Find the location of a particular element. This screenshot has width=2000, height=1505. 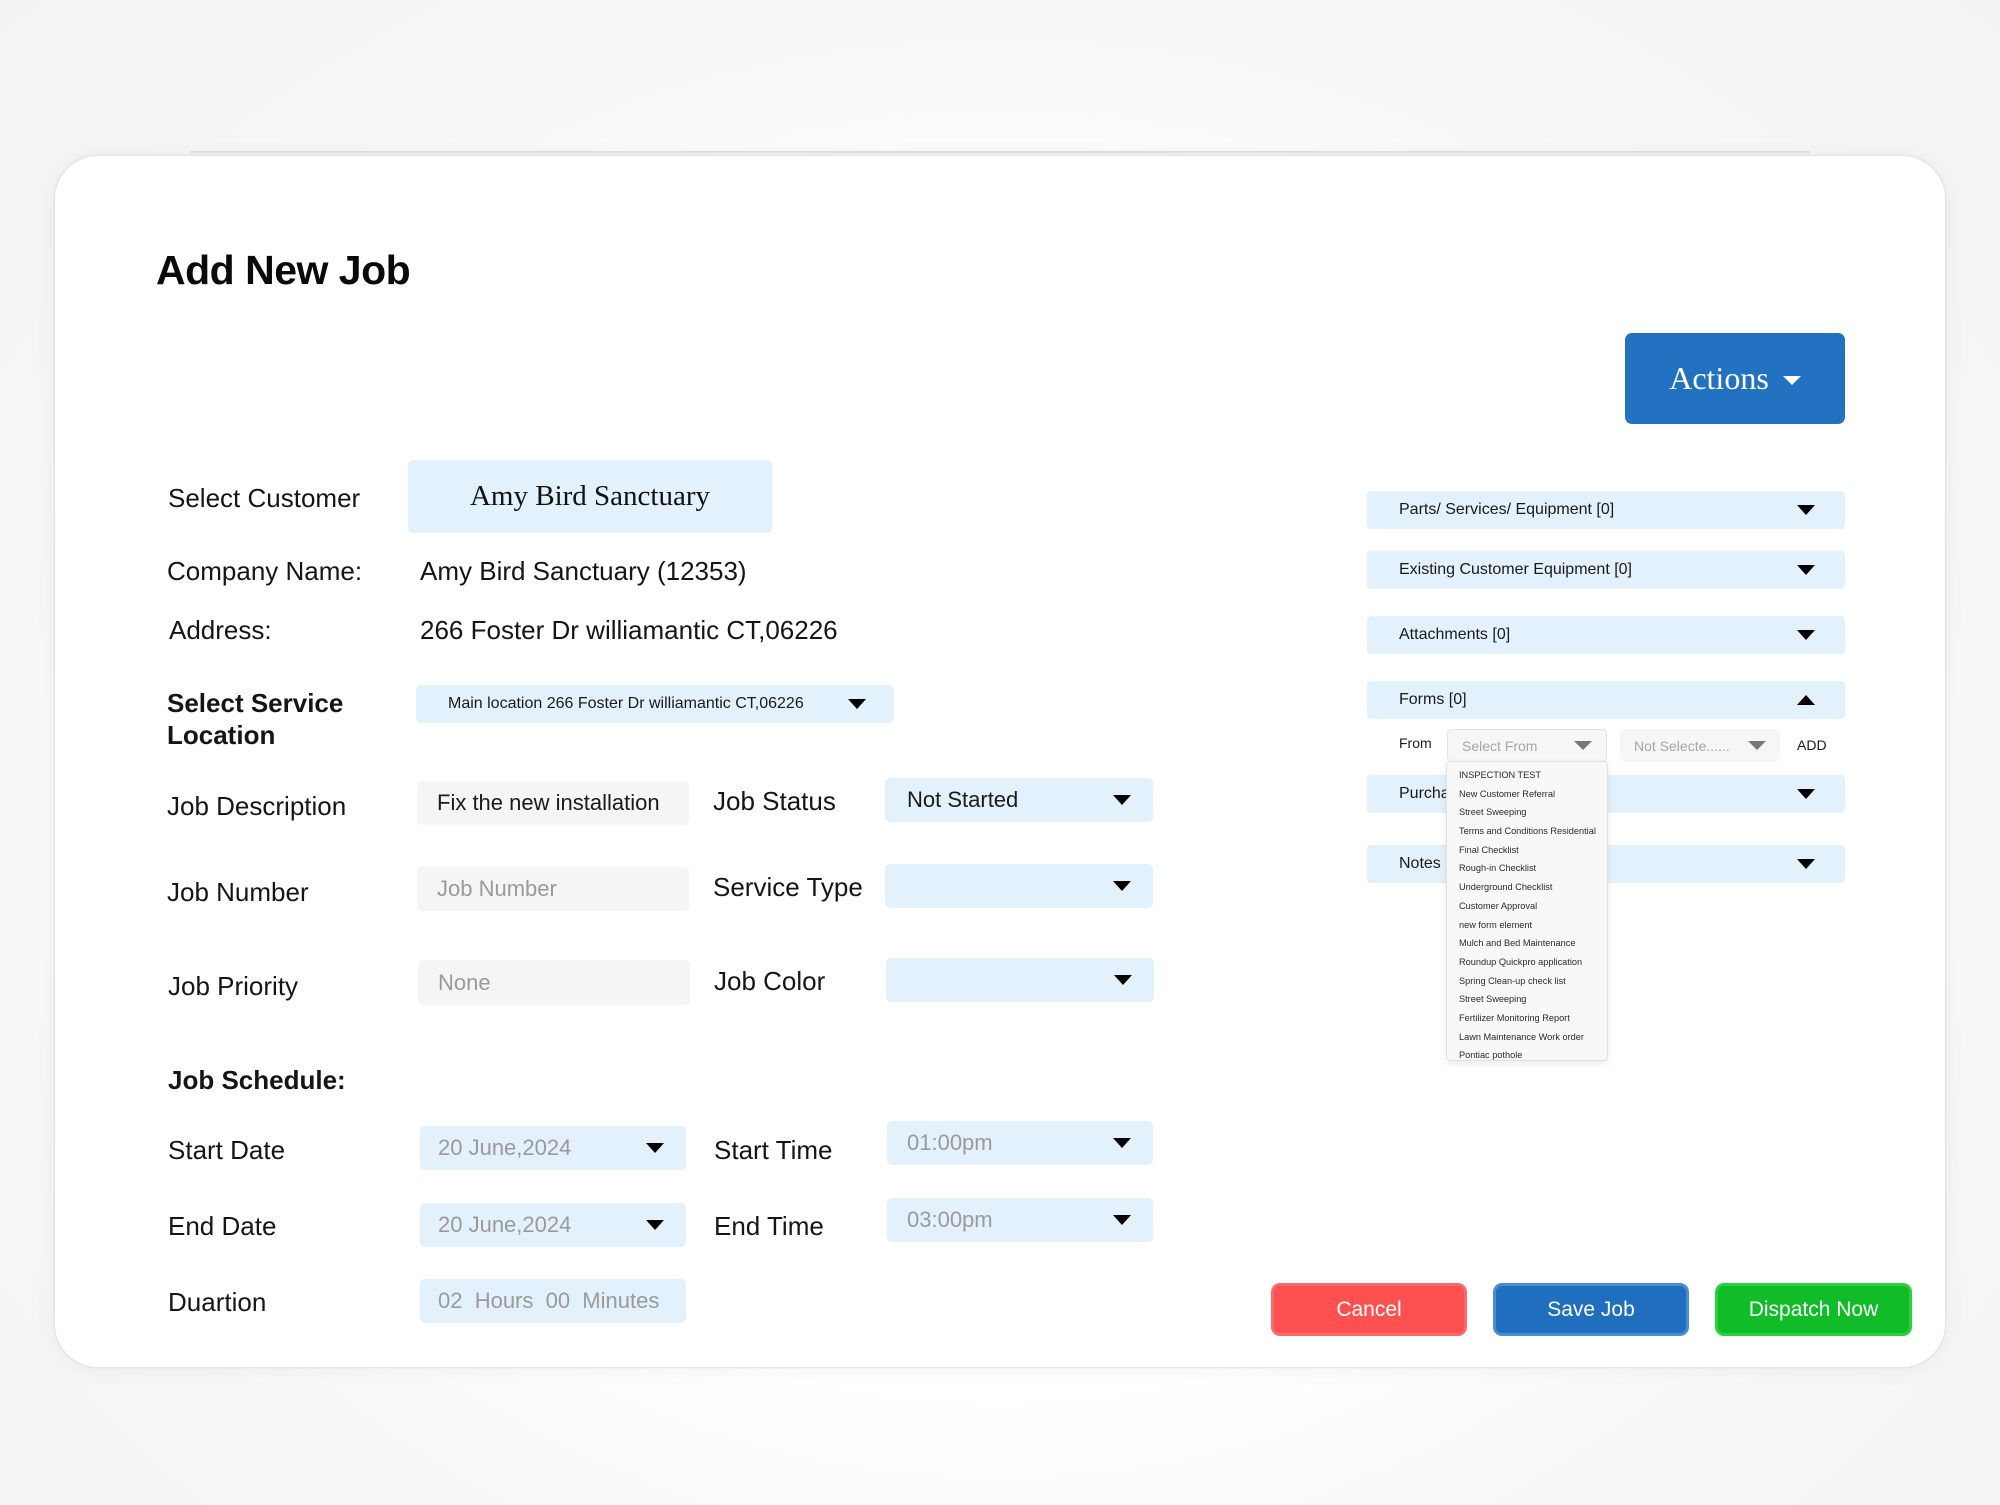

cancel-button: Cancel is located at coordinates (1369, 1309).